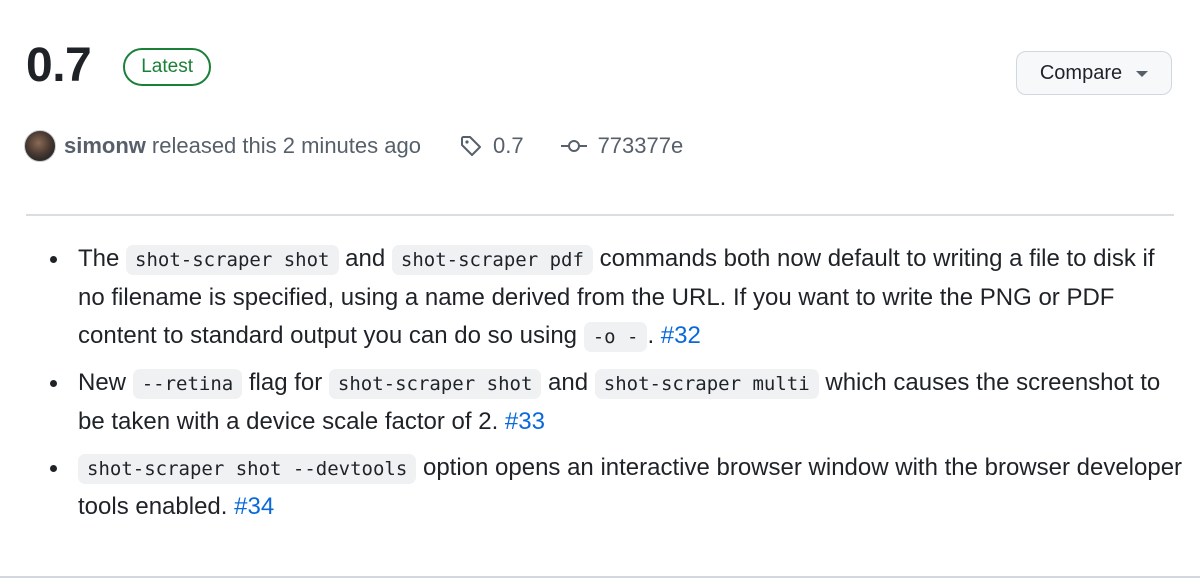  Describe the element at coordinates (491, 146) in the screenshot. I see `tag-group: 0.7` at that location.